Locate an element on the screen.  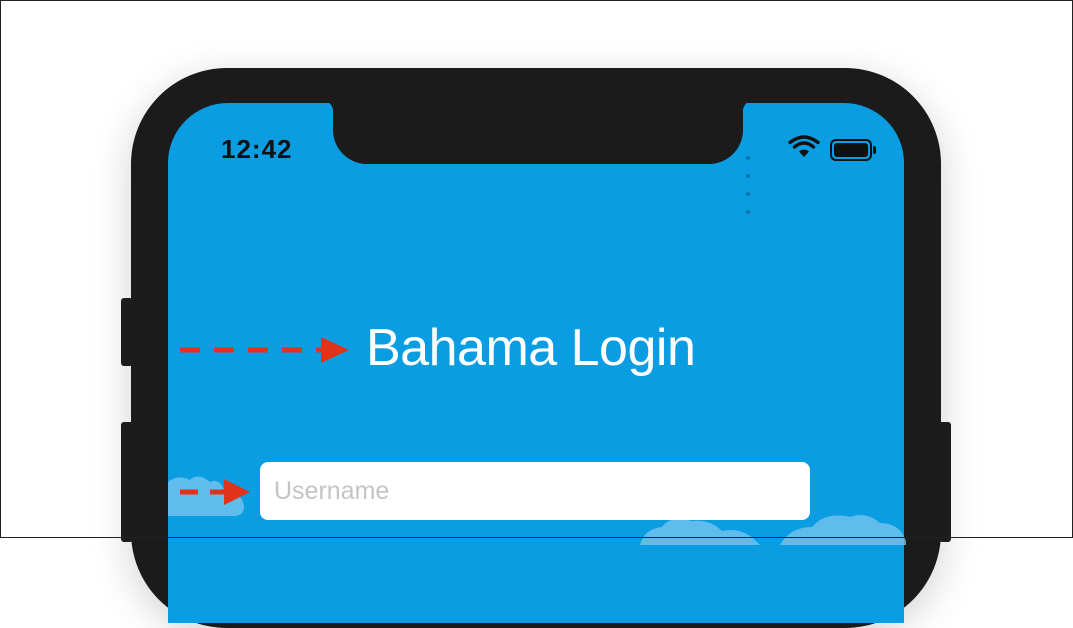
username-pointer-arrow is located at coordinates (215, 492).